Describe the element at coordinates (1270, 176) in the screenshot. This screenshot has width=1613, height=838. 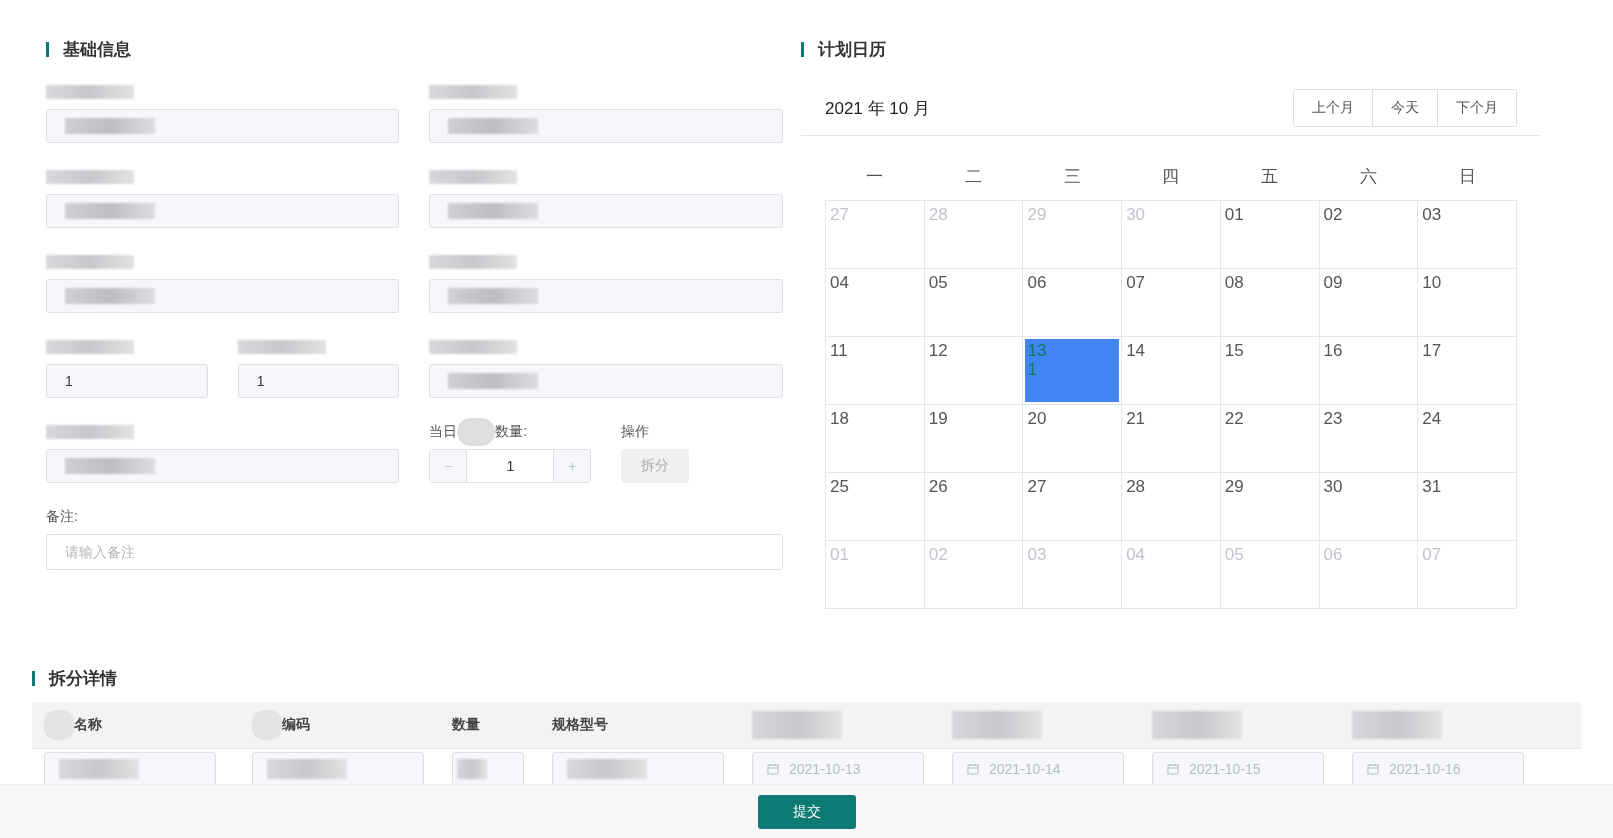
I see `weekday-label: 五` at that location.